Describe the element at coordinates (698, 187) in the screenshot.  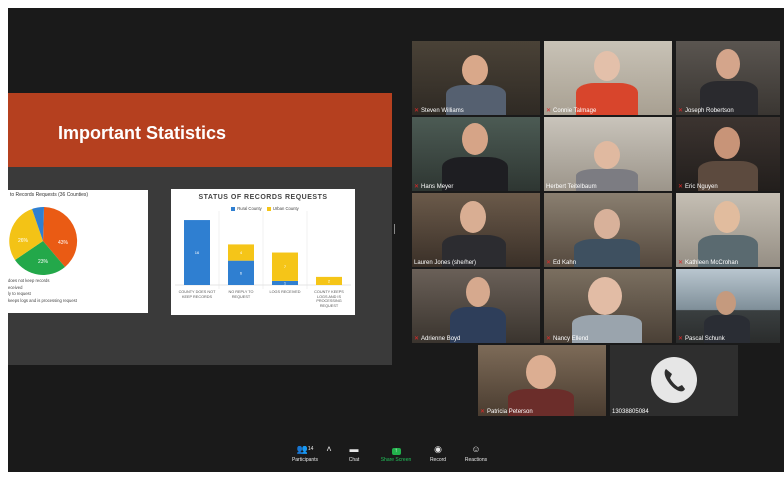
I see `participant-name: ✕ Eric Nguyen` at that location.